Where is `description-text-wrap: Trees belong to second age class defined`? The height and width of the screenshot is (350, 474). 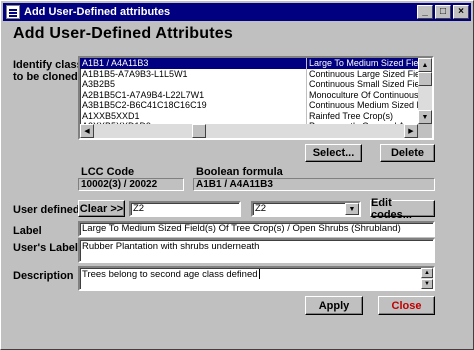 description-text-wrap: Trees belong to second age class defined is located at coordinates (250, 275).